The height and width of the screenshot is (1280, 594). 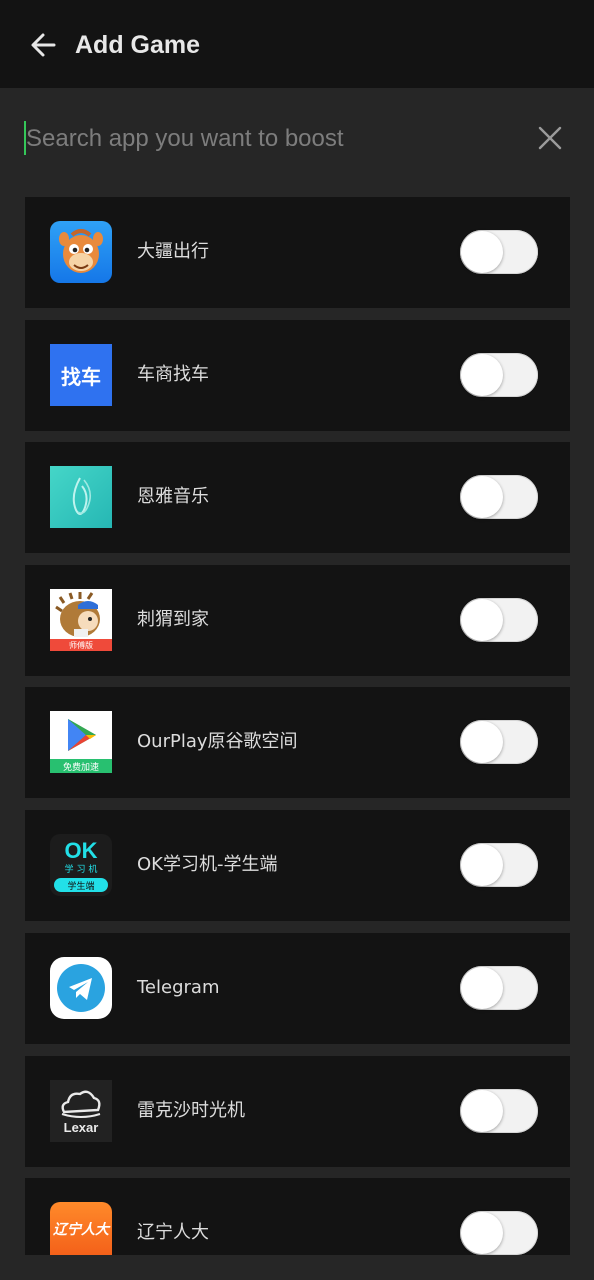 I want to click on icon-label: 找车, so click(x=81, y=376).